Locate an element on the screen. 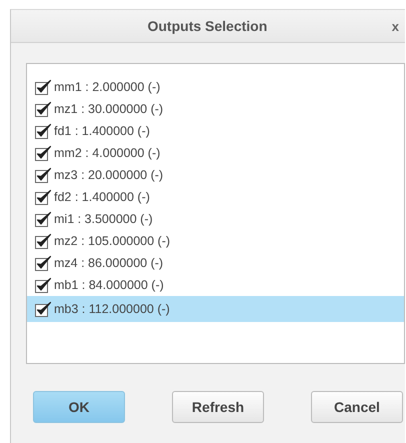  list-item: mz4 : 86.000000 (-) is located at coordinates (215, 263).